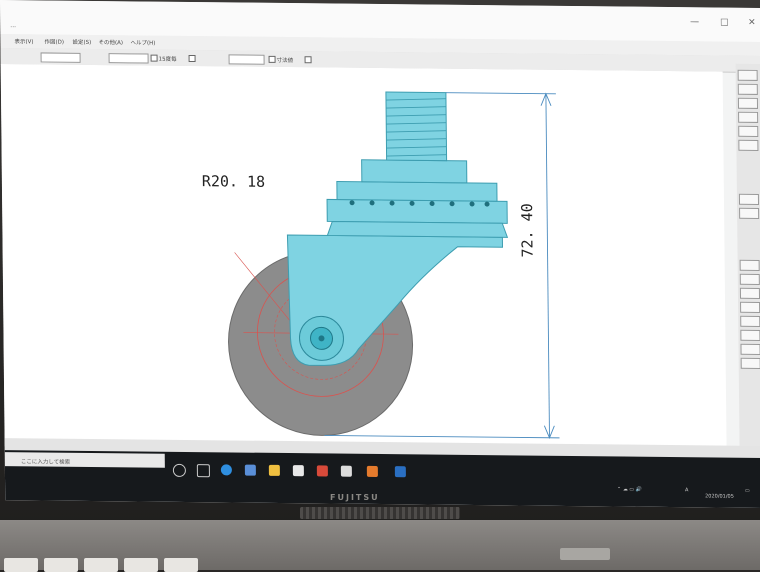 This screenshot has height=572, width=760. What do you see at coordinates (414, 171) in the screenshot?
I see `hex-nut` at bounding box center [414, 171].